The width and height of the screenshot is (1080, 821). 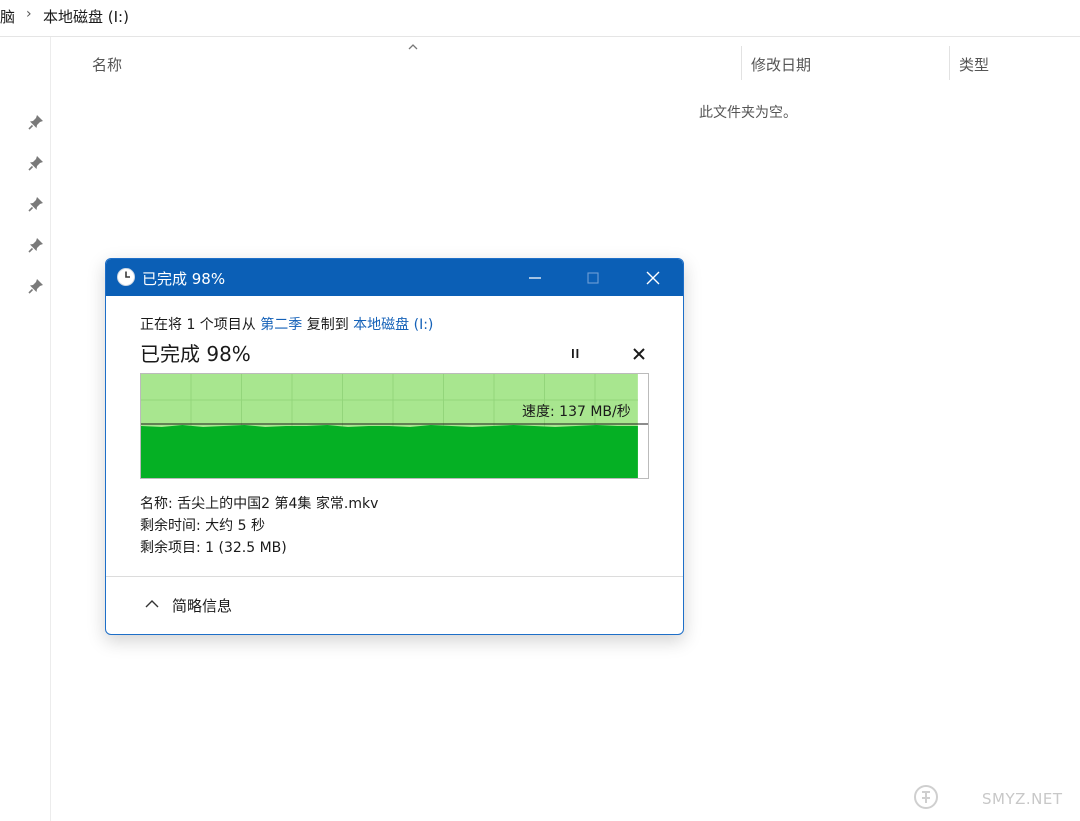 I want to click on breadcrumb-item-this-pc: 脑, so click(x=7, y=16).